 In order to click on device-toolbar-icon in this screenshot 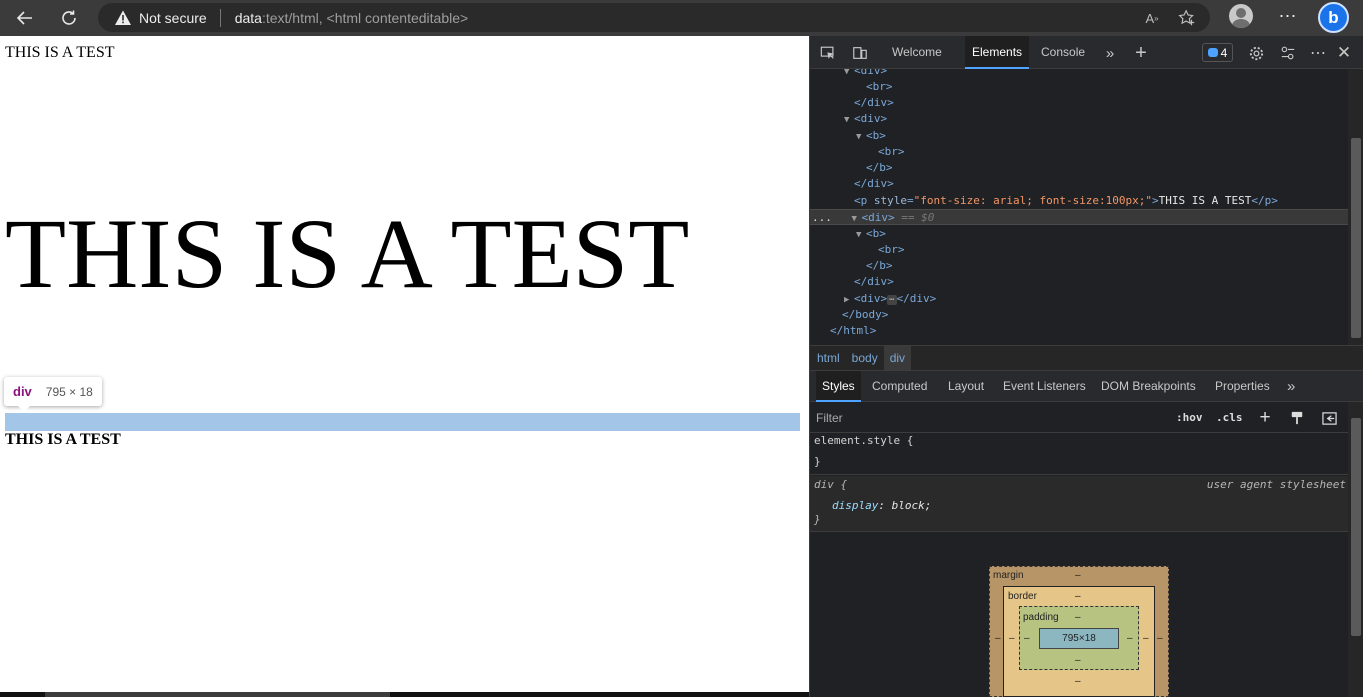, I will do `click(860, 53)`.